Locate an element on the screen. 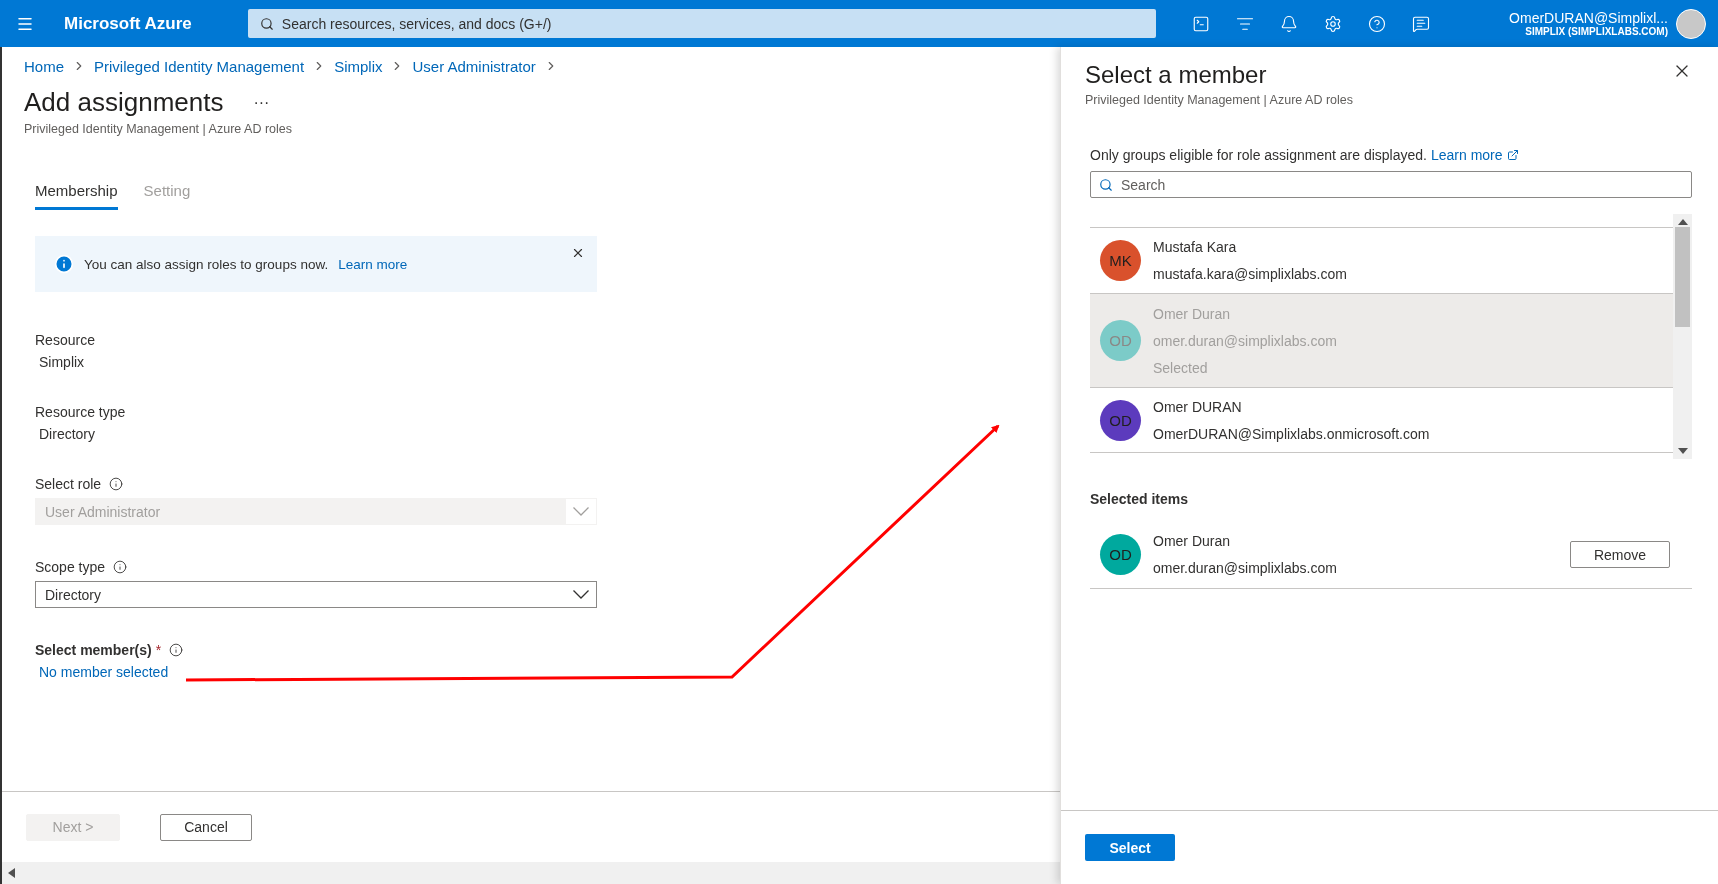 The height and width of the screenshot is (884, 1718). field-label: Select member(s) is located at coordinates (93, 650).